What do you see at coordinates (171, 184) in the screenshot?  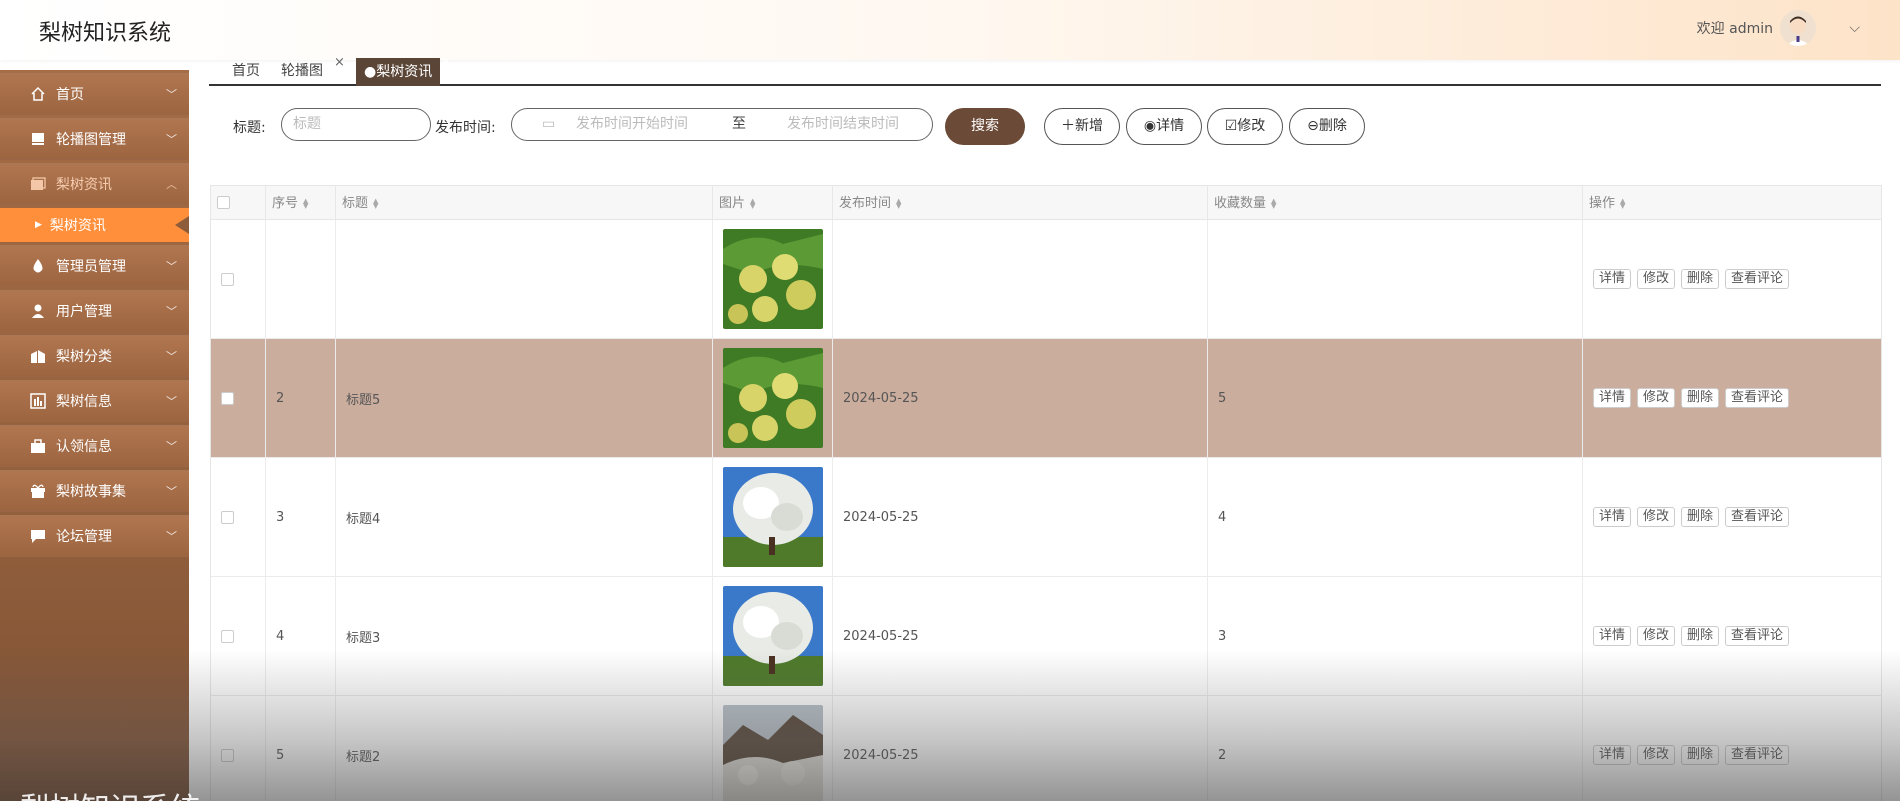 I see `chevron-up-icon: ︿` at bounding box center [171, 184].